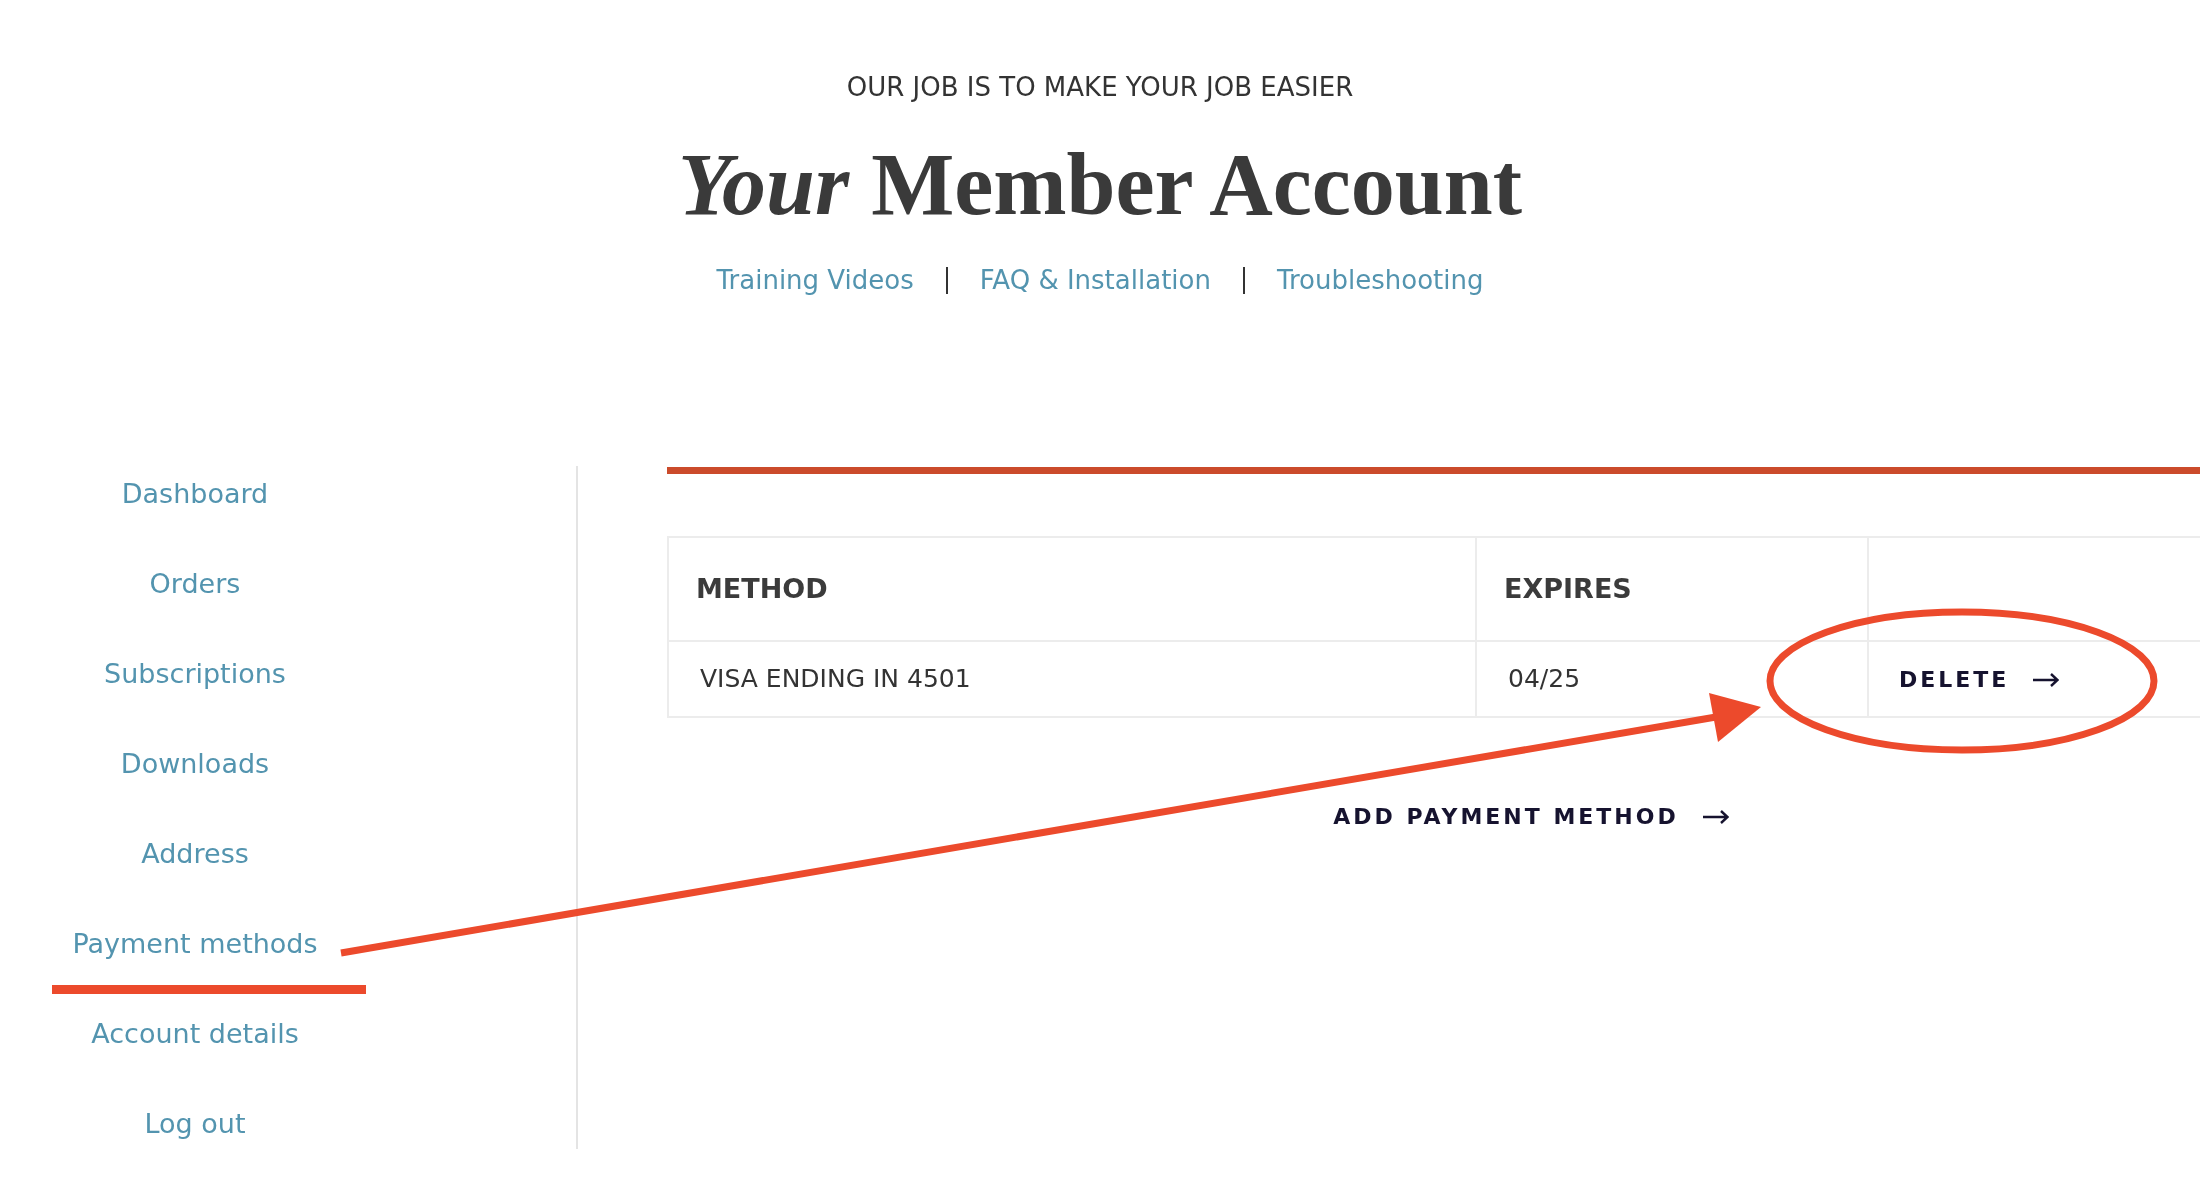  Describe the element at coordinates (195, 944) in the screenshot. I see `sidebar-link: Payment methods` at that location.